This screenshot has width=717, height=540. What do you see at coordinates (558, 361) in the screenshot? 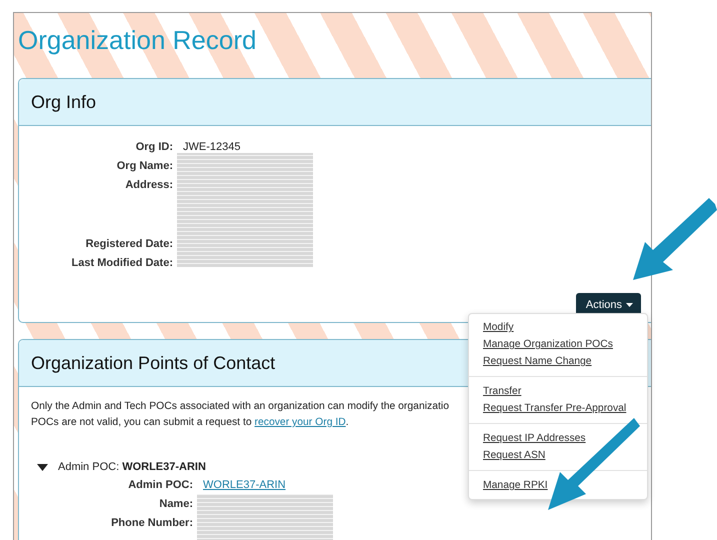
I see `menu-item: Request Name Change` at bounding box center [558, 361].